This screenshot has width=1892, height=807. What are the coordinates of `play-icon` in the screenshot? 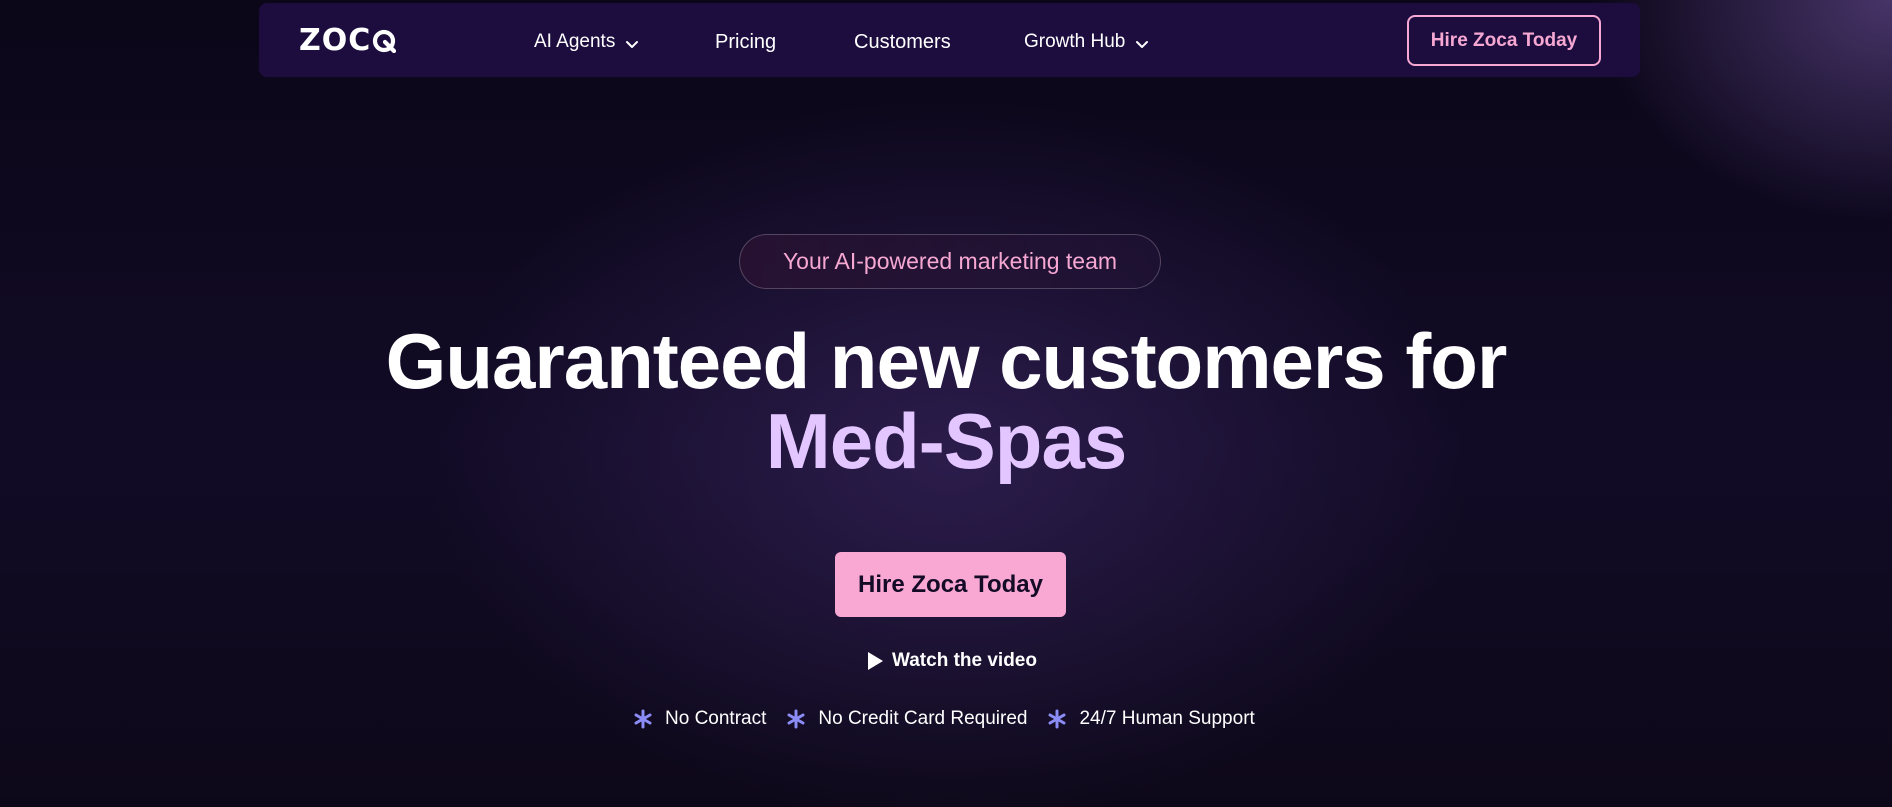 It's located at (875, 661).